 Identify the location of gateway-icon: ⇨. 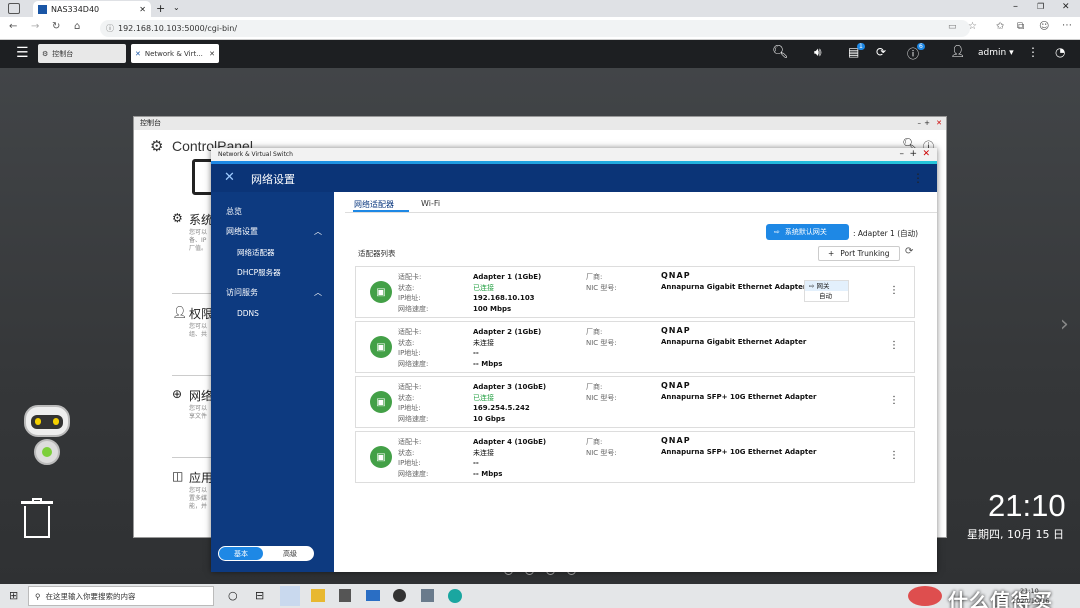
(777, 232).